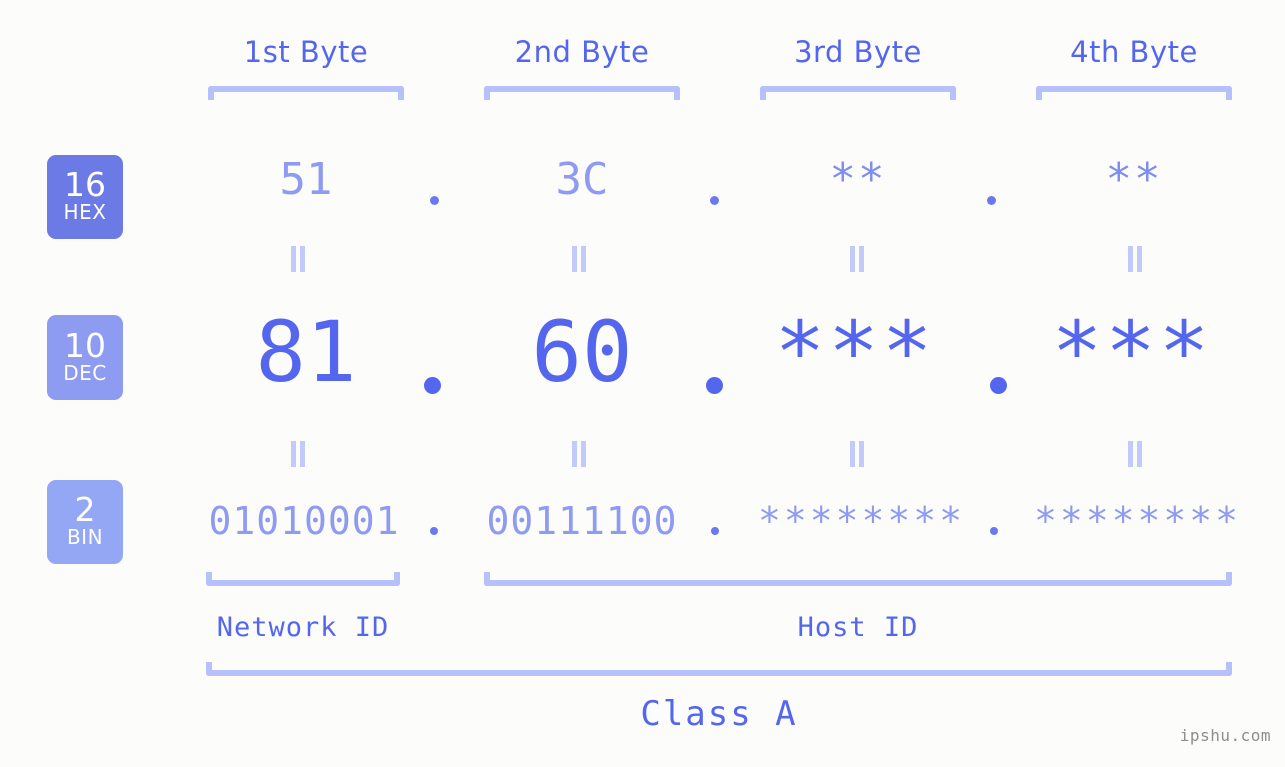 The width and height of the screenshot is (1285, 767). Describe the element at coordinates (719, 669) in the screenshot. I see `class-bracket` at that location.